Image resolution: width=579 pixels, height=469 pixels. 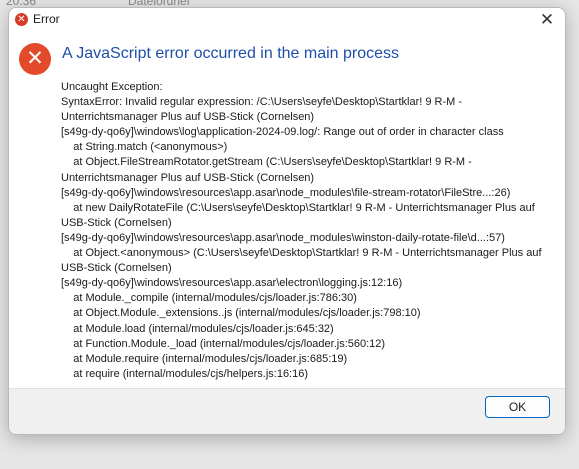 I want to click on dialog-footer: OK, so click(x=287, y=411).